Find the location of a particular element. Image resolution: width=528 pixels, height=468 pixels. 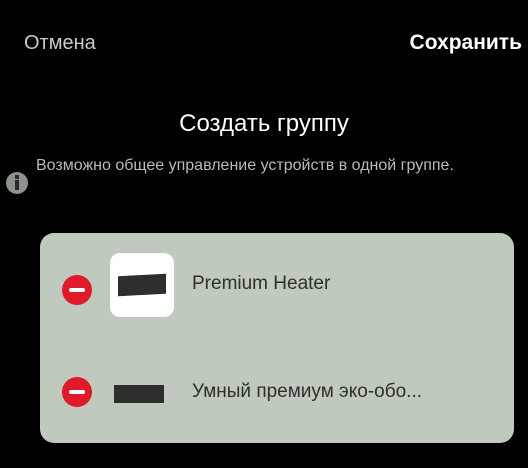

page-title: Создать группу is located at coordinates (264, 123).